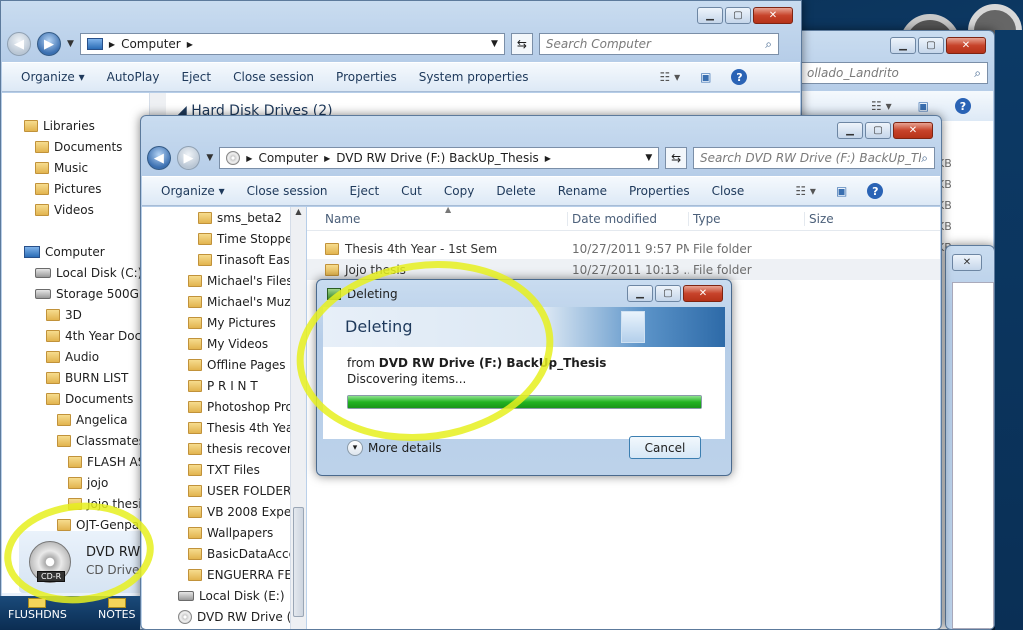  Describe the element at coordinates (75, 482) in the screenshot. I see `nav-item: jojo` at that location.